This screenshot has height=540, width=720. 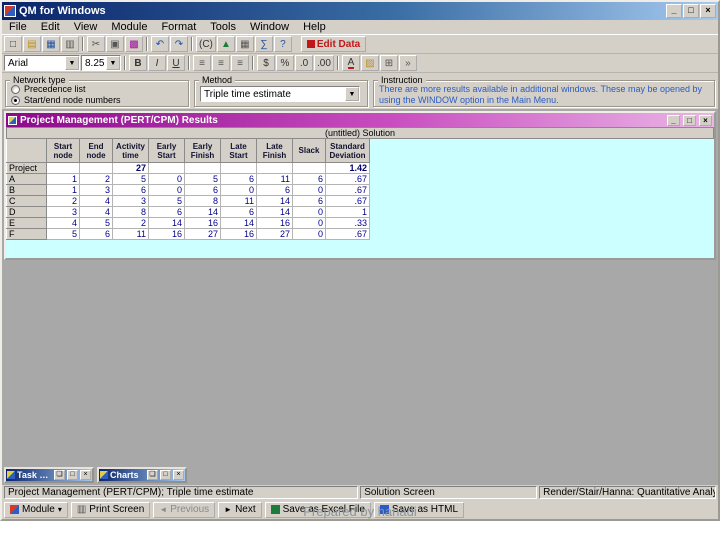 I want to click on underline-button: U, so click(x=176, y=63).